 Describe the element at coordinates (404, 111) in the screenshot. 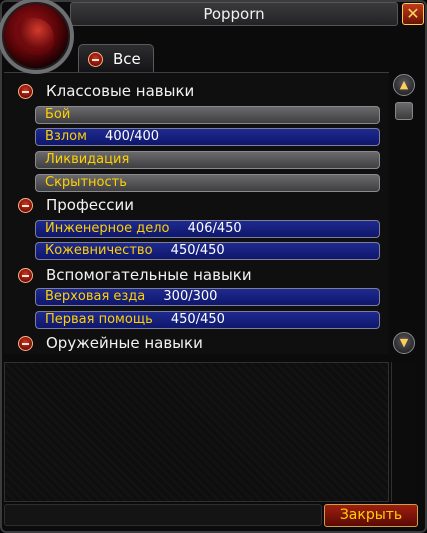

I see `scroll-thumb` at that location.